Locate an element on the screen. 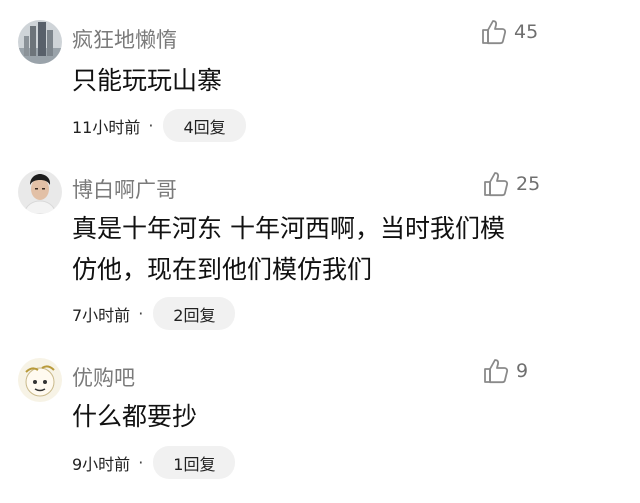 Image resolution: width=640 pixels, height=503 pixels. avatar-image is located at coordinates (40, 380).